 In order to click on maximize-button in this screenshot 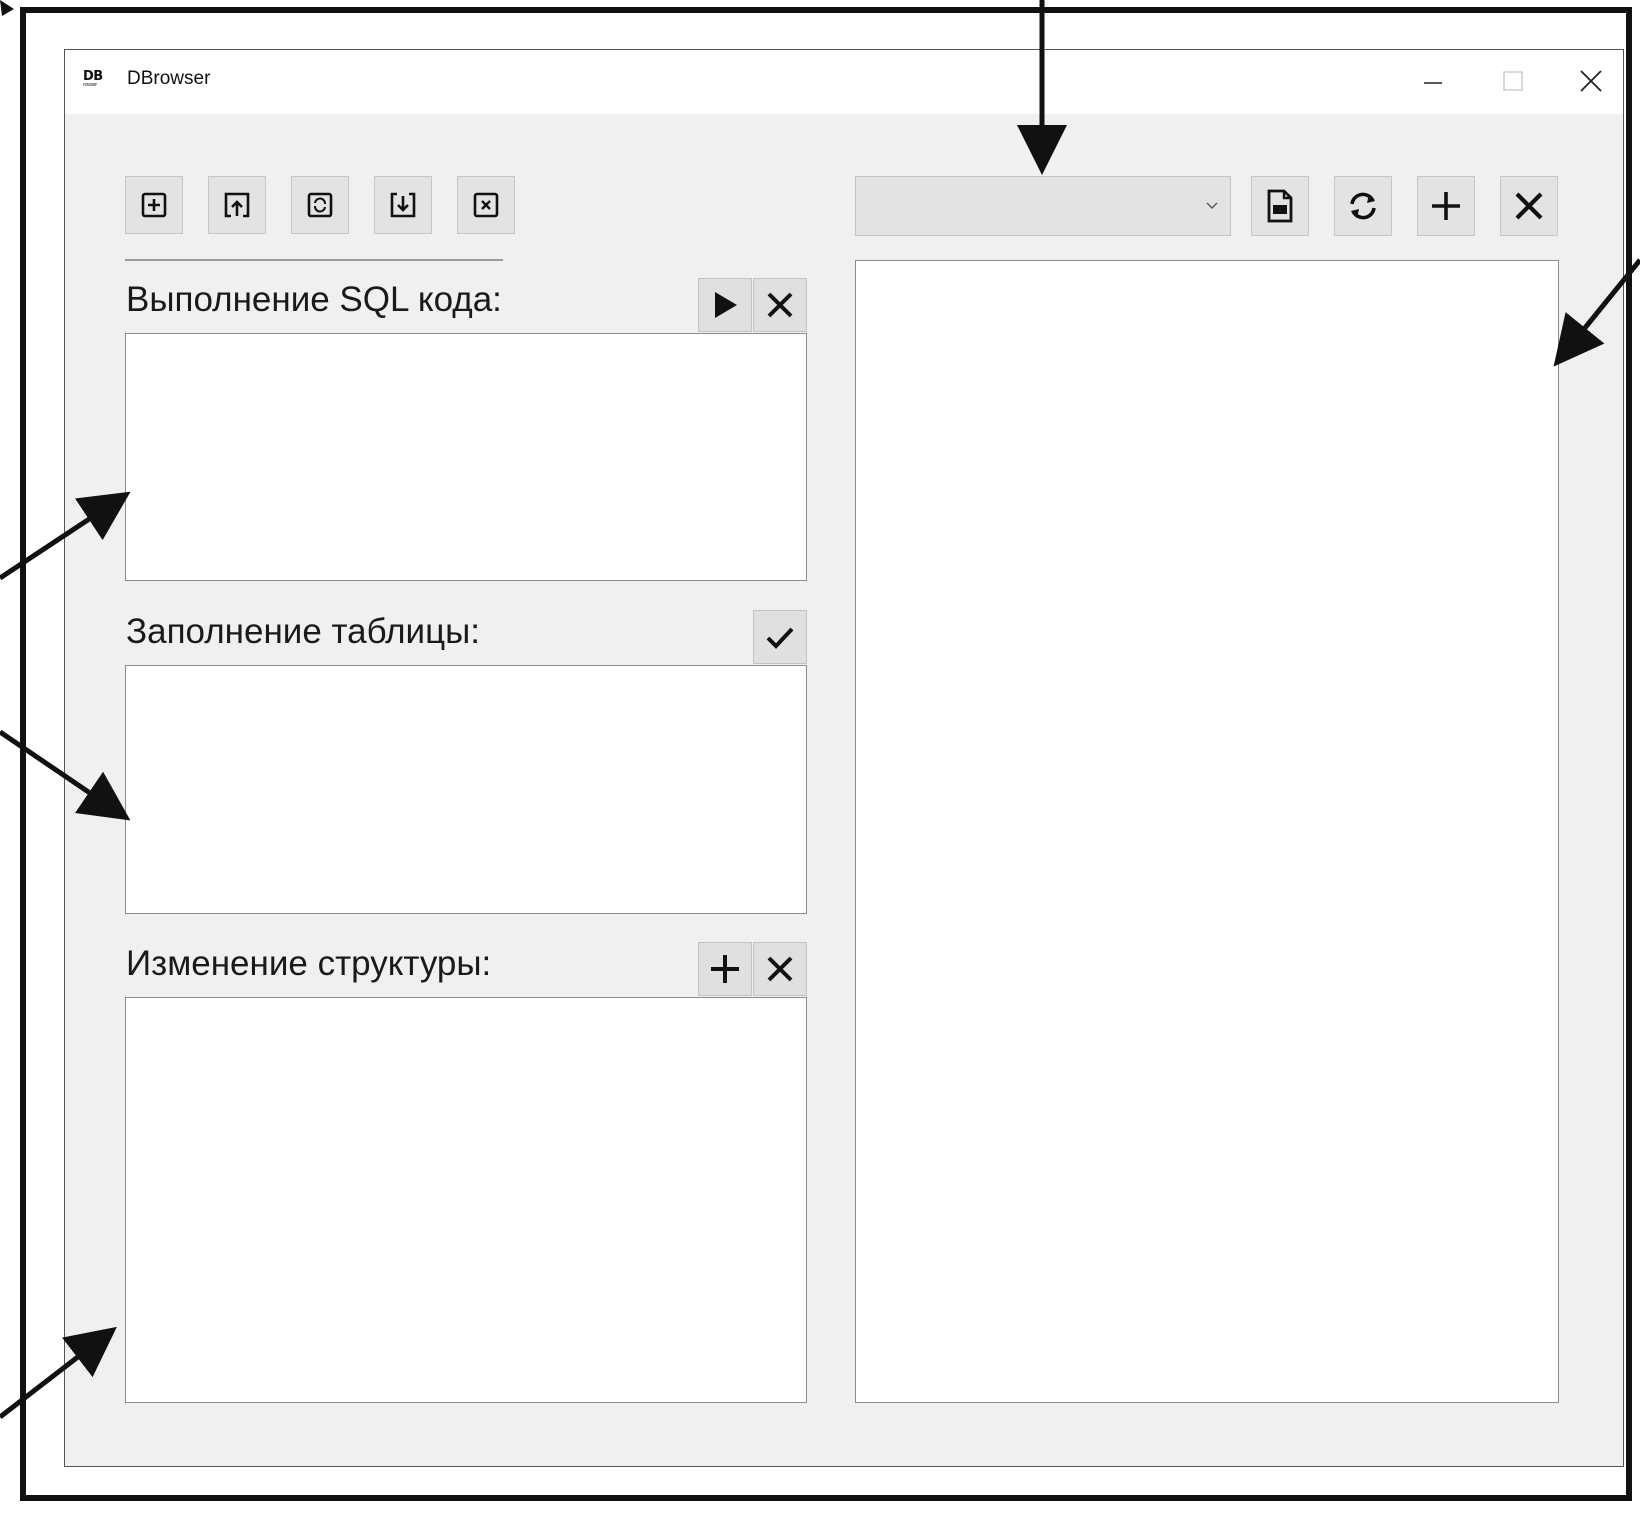, I will do `click(1513, 81)`.